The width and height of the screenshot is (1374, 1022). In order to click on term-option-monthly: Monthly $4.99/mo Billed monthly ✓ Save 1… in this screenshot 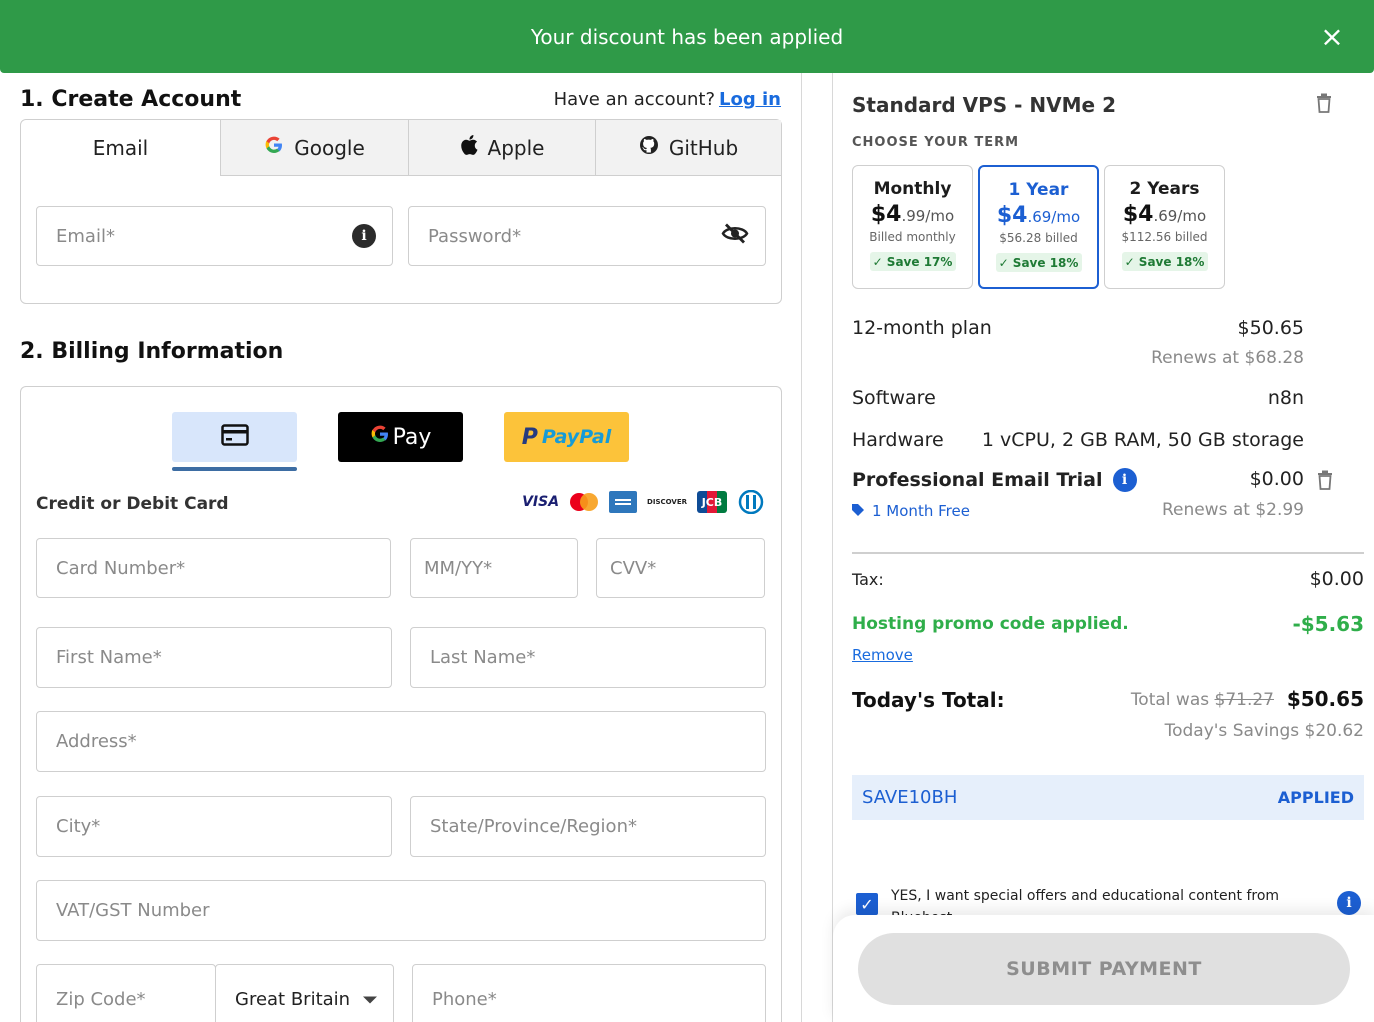, I will do `click(912, 227)`.